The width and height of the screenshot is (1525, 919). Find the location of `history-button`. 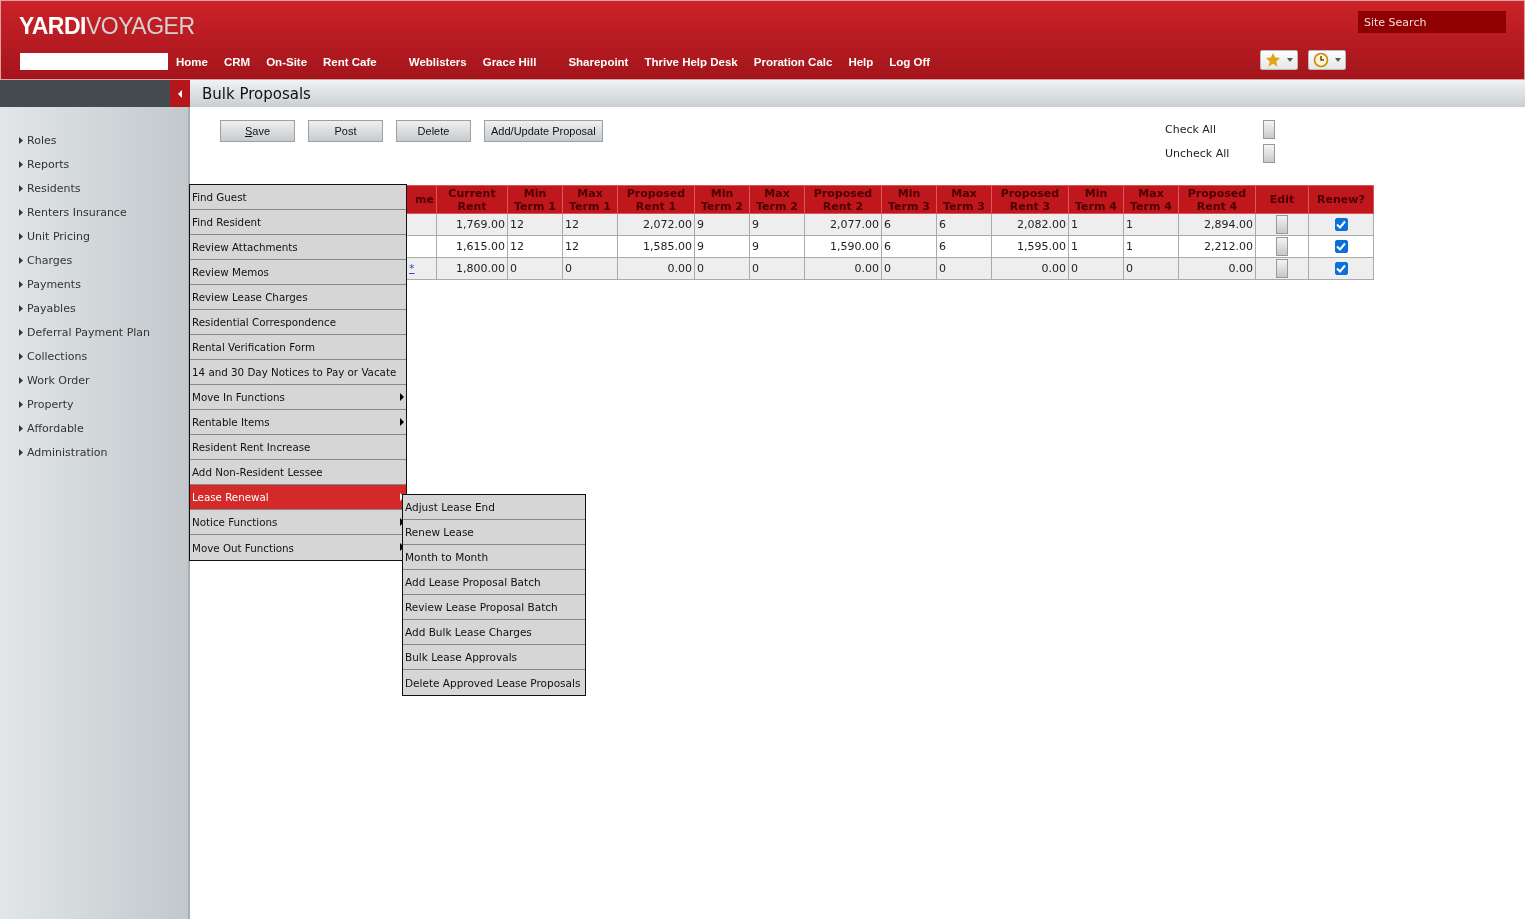

history-button is located at coordinates (1327, 60).